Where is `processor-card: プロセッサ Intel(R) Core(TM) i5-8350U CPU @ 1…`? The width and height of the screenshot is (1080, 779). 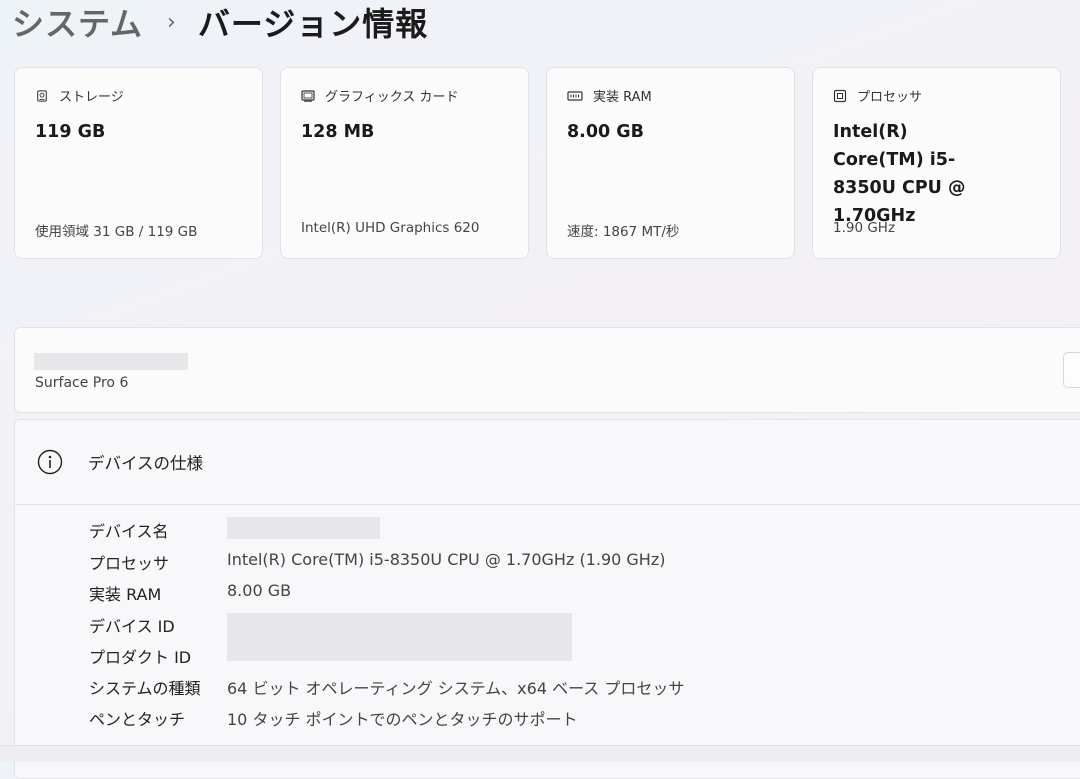 processor-card: プロセッサ Intel(R) Core(TM) i5-8350U CPU @ 1… is located at coordinates (936, 163).